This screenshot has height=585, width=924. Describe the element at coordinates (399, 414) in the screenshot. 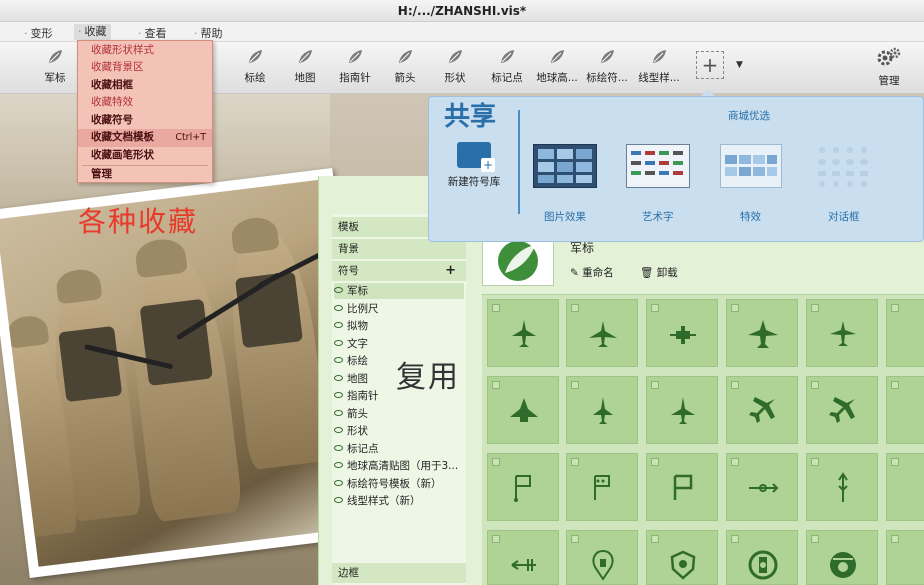

I see `tree-item-7: 箭头` at that location.